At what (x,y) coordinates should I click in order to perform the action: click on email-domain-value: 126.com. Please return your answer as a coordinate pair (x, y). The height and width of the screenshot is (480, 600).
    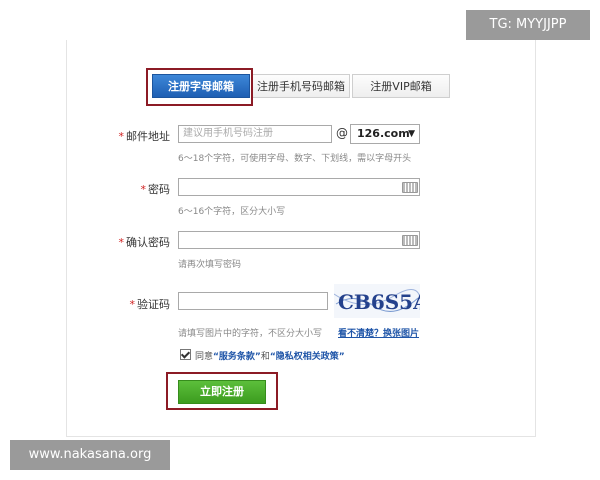
    Looking at the image, I should click on (383, 133).